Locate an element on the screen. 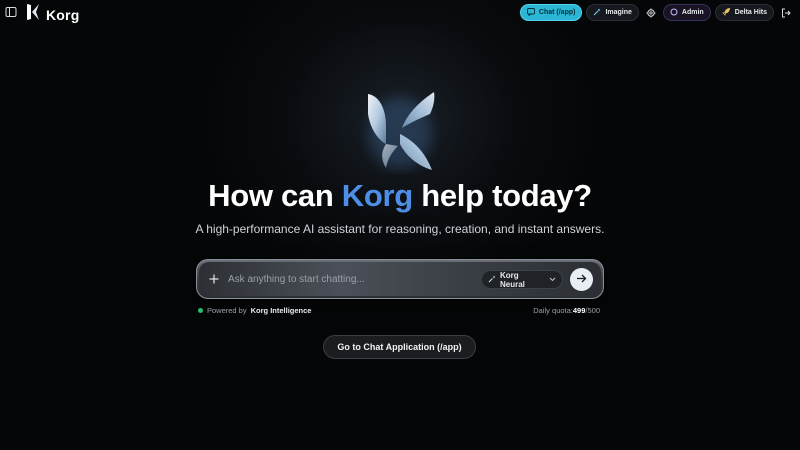 This screenshot has height=450, width=800. rocket-icon is located at coordinates (726, 12).